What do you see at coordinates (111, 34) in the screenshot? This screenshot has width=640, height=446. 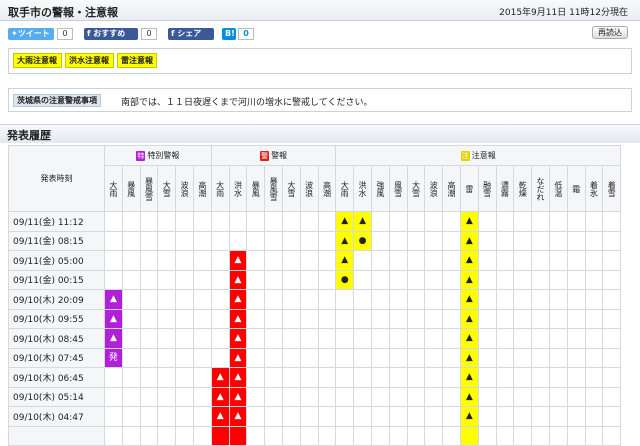 I see `recommend-button: f おすすめ` at bounding box center [111, 34].